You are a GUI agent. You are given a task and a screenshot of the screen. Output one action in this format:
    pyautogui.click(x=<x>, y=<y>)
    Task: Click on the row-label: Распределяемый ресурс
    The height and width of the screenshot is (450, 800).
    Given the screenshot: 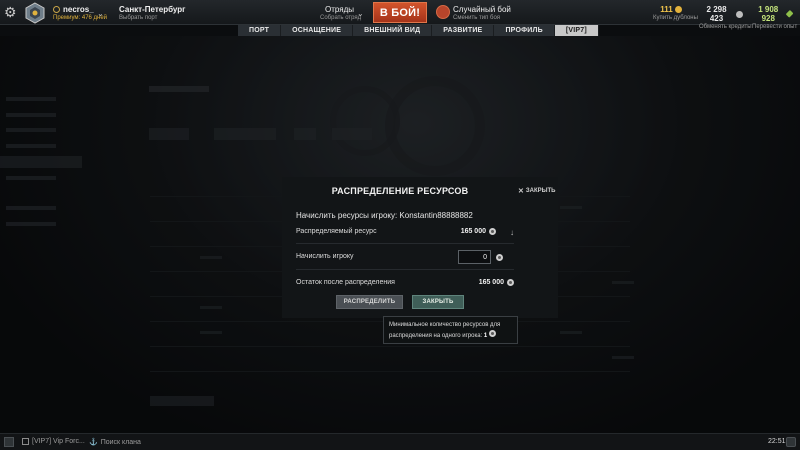 What is the action you would take?
    pyautogui.click(x=336, y=231)
    